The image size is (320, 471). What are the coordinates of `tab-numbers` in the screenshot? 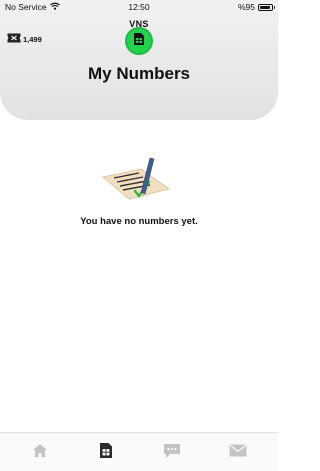 It's located at (106, 453).